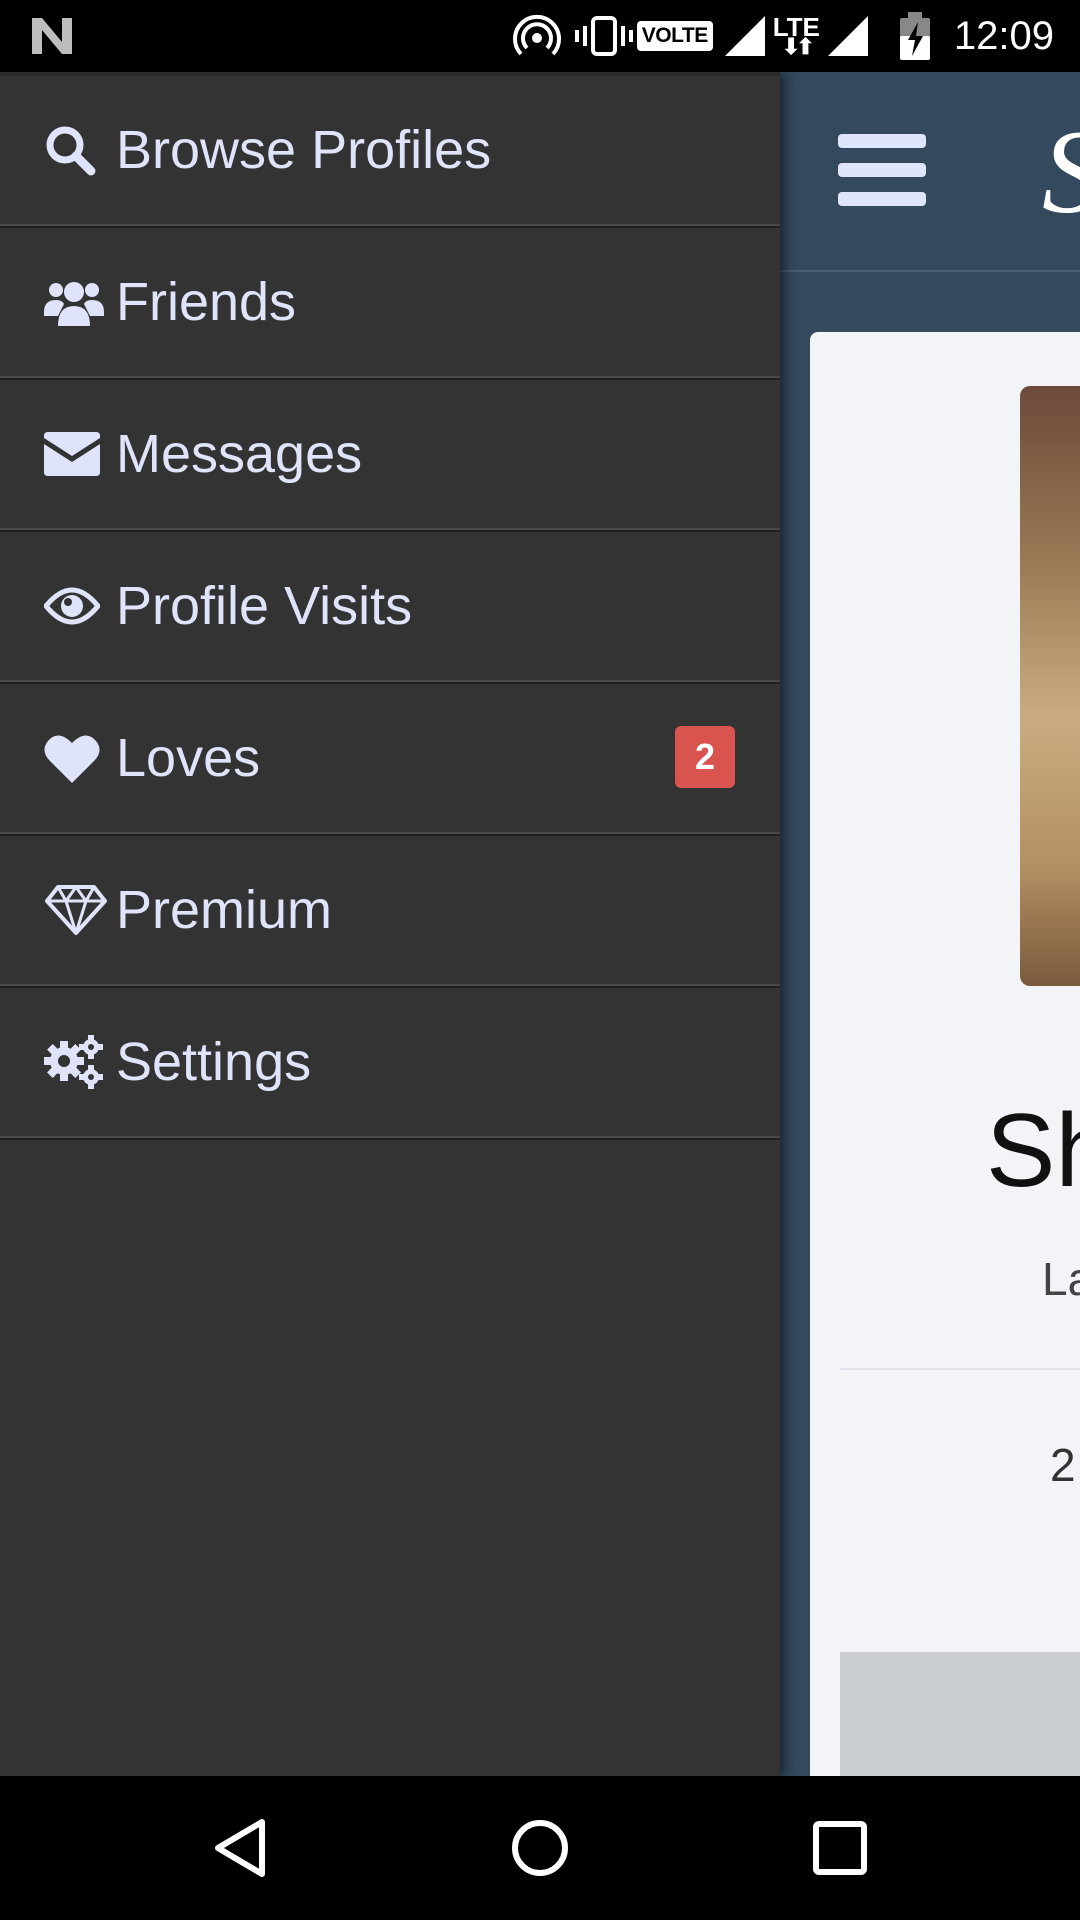 This screenshot has width=1080, height=1920. Describe the element at coordinates (847, 36) in the screenshot. I see `signal-icon-secondary` at that location.